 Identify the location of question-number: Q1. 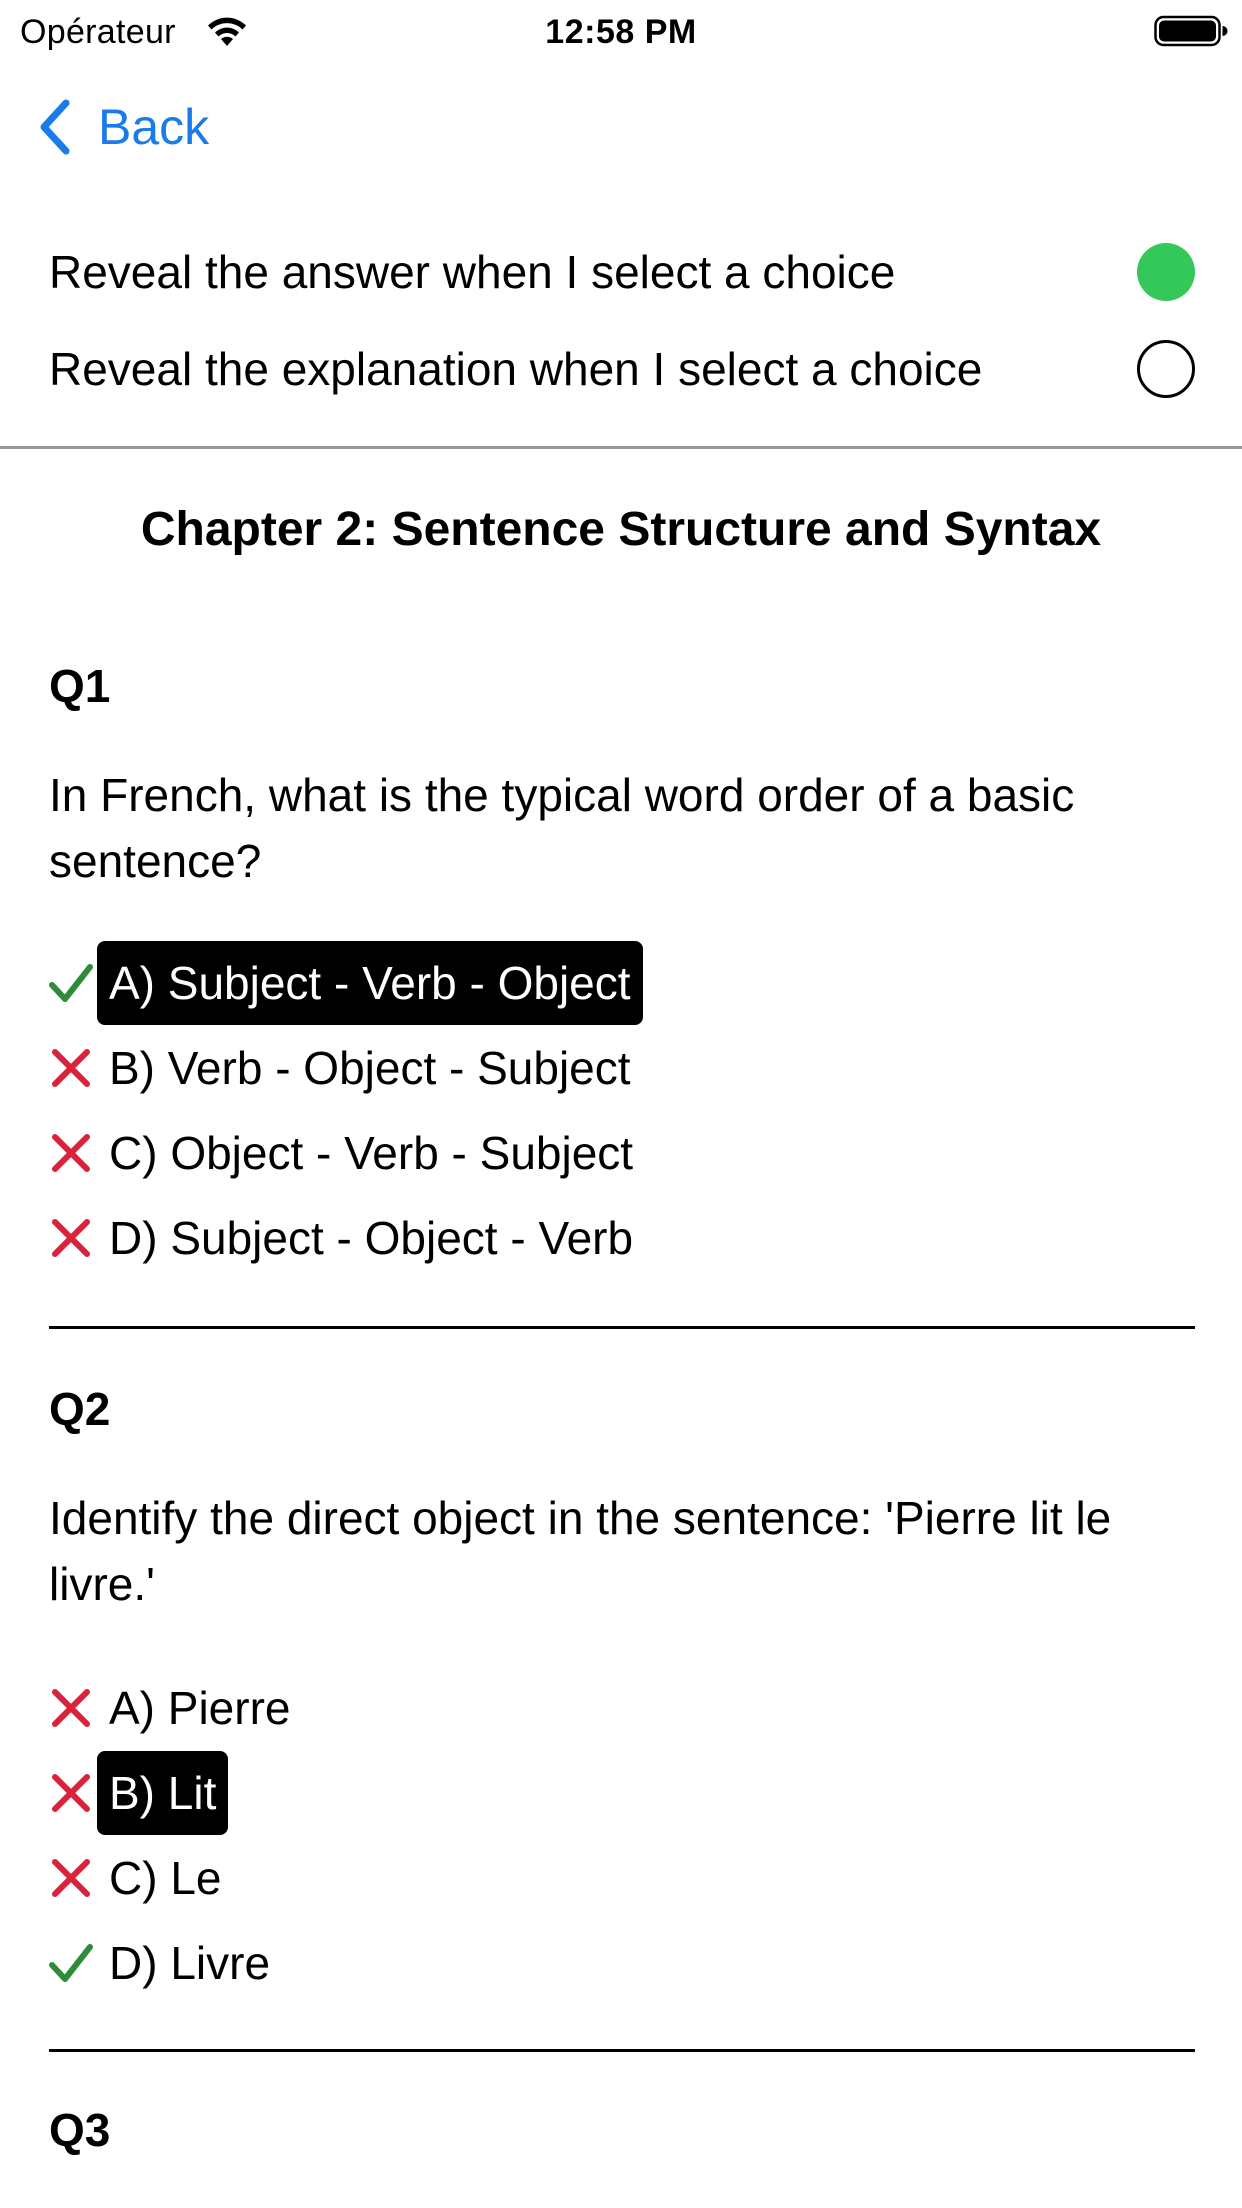
(80, 686).